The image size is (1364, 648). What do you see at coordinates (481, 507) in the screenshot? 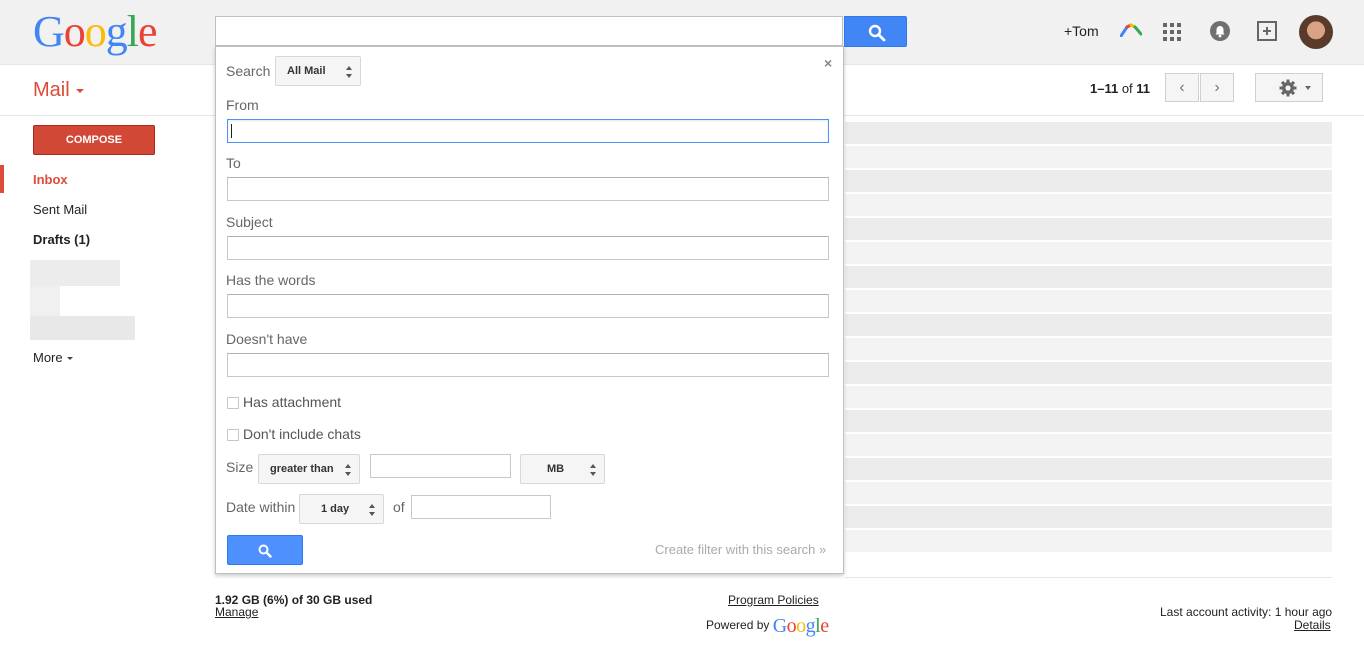
I see `date-field` at bounding box center [481, 507].